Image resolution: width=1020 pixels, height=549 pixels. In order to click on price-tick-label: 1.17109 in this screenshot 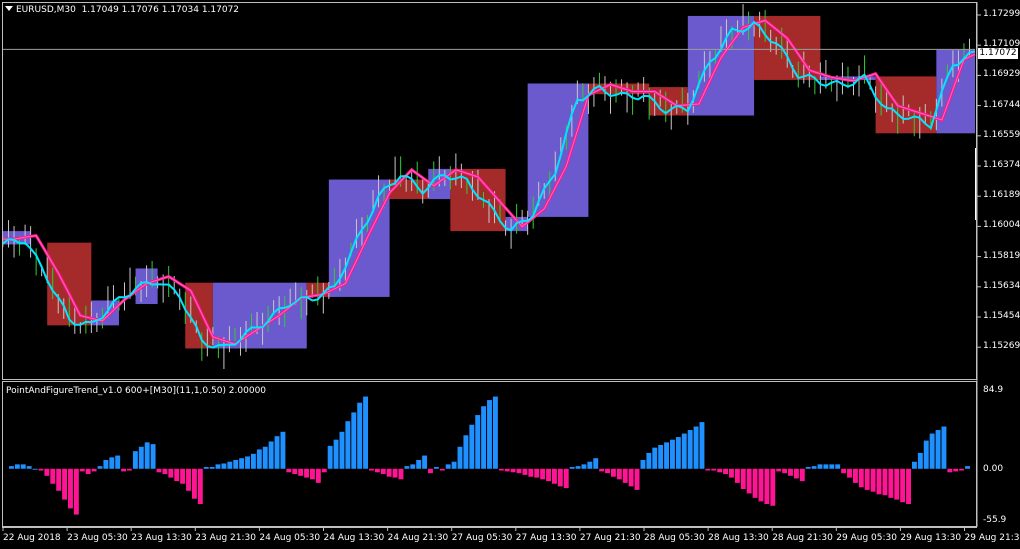, I will do `click(1001, 44)`.